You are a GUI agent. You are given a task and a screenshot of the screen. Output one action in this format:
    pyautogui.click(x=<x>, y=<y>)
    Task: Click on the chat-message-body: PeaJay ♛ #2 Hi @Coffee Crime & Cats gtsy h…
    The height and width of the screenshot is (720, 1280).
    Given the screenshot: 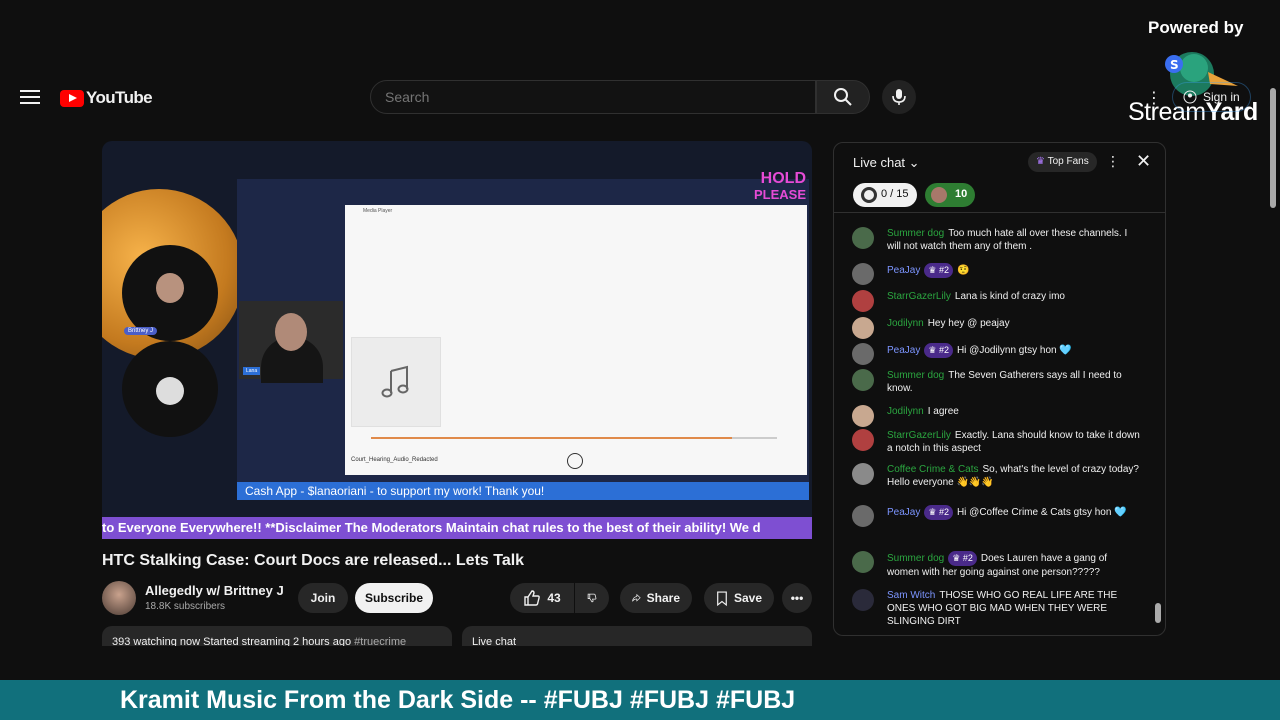 What is the action you would take?
    pyautogui.click(x=1014, y=512)
    